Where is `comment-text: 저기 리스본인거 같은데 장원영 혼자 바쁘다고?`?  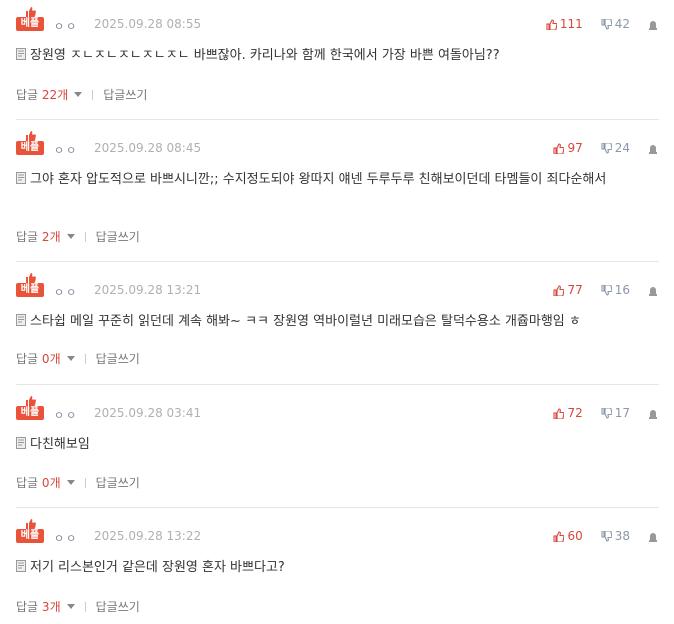 comment-text: 저기 리스본인거 같은데 장원영 혼자 바쁘다고? is located at coordinates (326, 568).